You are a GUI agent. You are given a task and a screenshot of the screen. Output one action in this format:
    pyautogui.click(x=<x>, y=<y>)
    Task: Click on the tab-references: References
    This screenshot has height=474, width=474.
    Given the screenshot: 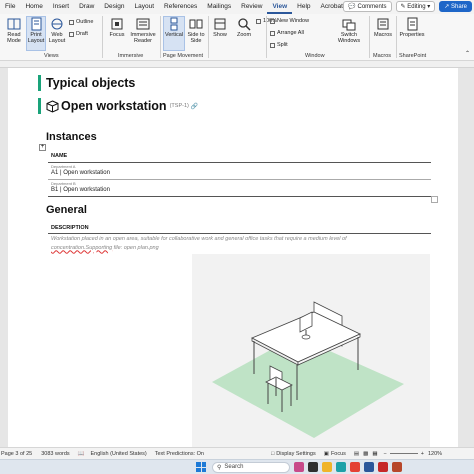 What is the action you would take?
    pyautogui.click(x=180, y=7)
    